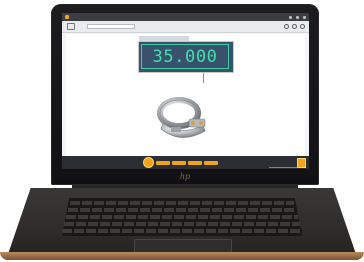 The height and width of the screenshot is (262, 364). Describe the element at coordinates (111, 26) in the screenshot. I see `toolbar-input` at that location.